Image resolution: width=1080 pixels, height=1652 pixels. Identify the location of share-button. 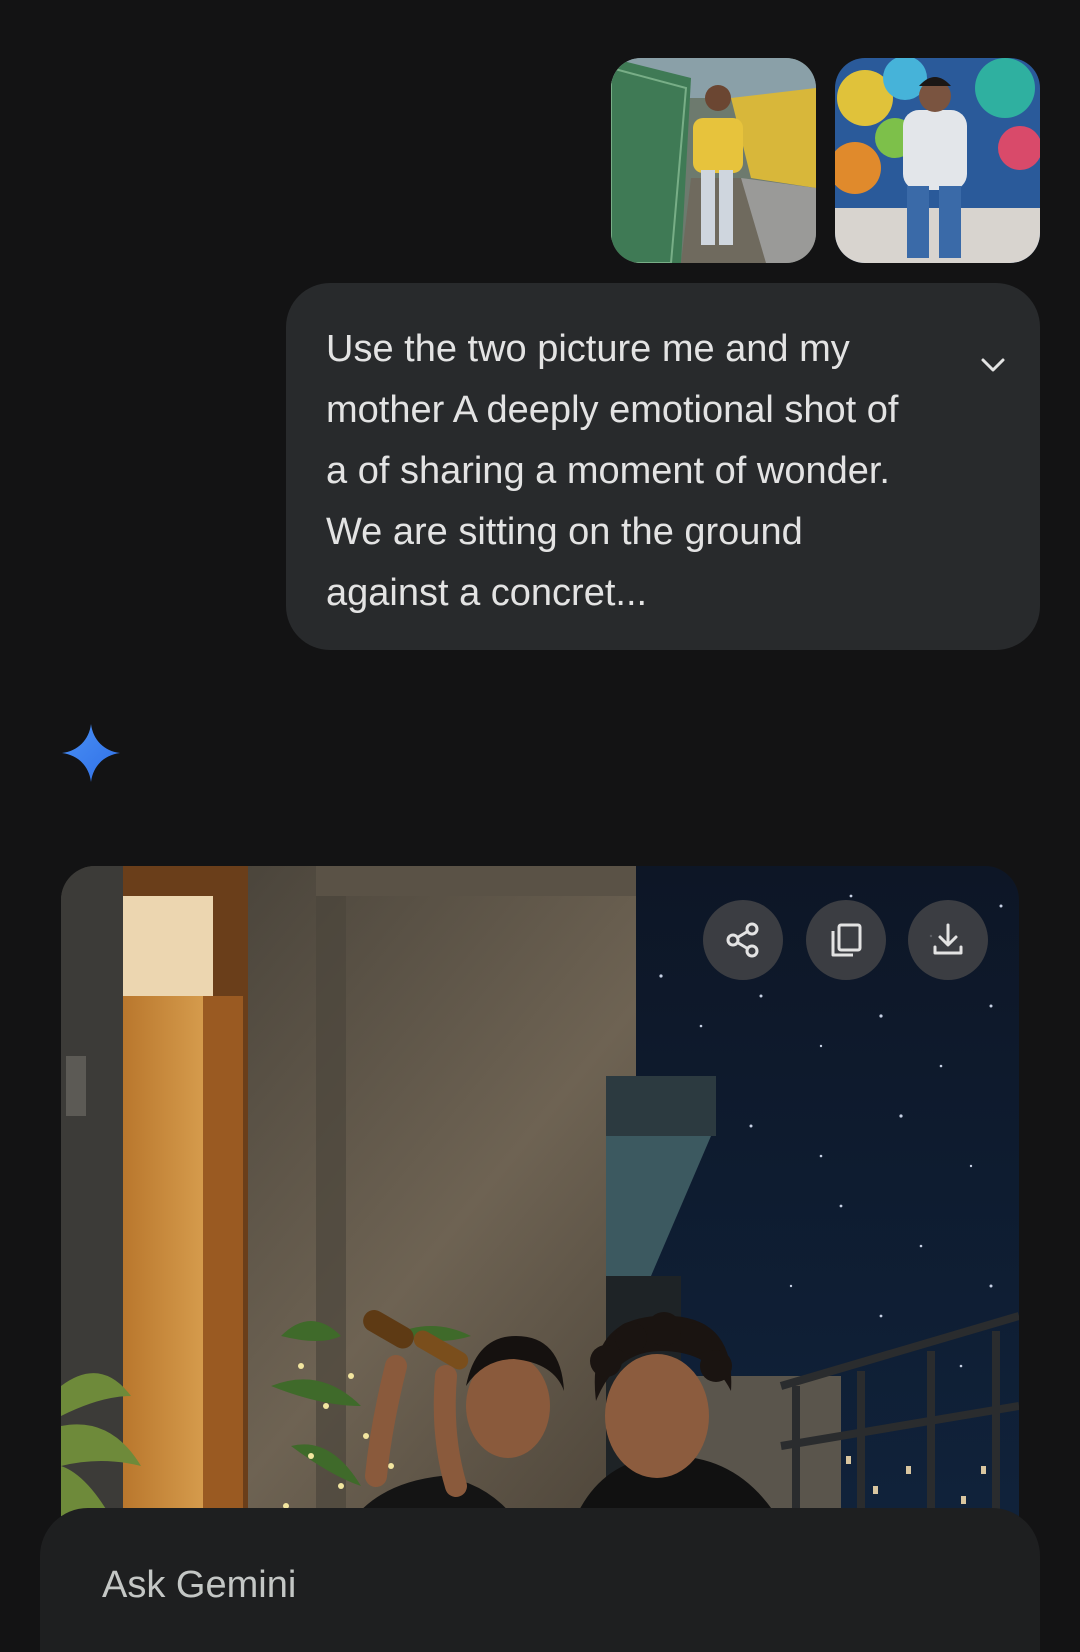
(743, 940).